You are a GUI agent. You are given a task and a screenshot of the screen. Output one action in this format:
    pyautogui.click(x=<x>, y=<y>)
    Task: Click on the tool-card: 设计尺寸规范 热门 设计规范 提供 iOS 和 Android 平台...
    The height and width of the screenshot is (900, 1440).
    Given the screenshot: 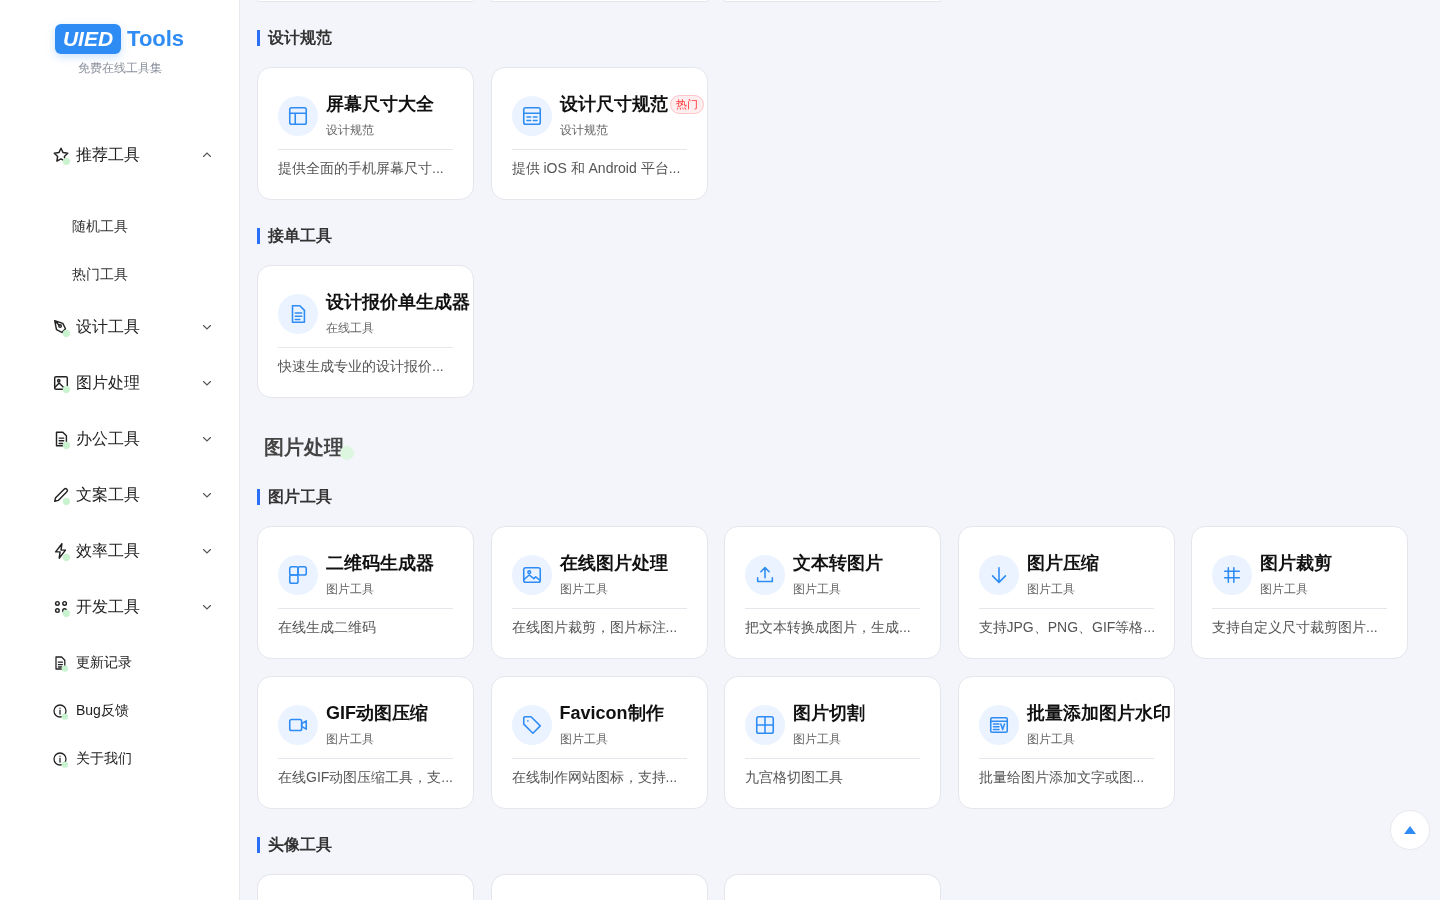 What is the action you would take?
    pyautogui.click(x=599, y=133)
    